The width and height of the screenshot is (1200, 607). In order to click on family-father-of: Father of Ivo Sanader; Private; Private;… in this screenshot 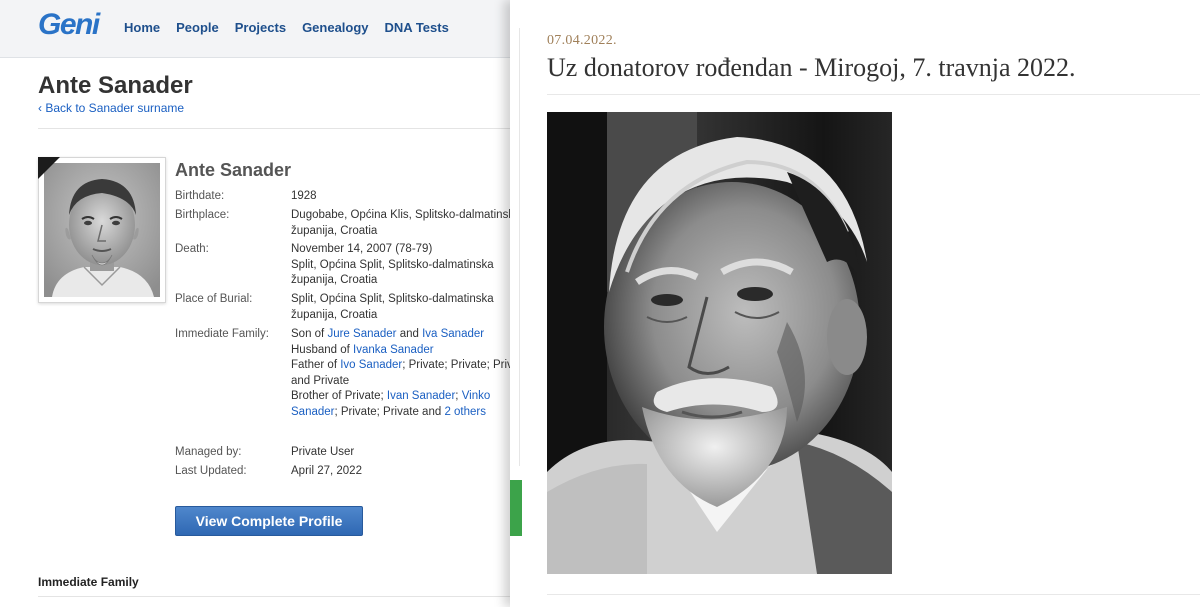, I will do `click(400, 366)`.